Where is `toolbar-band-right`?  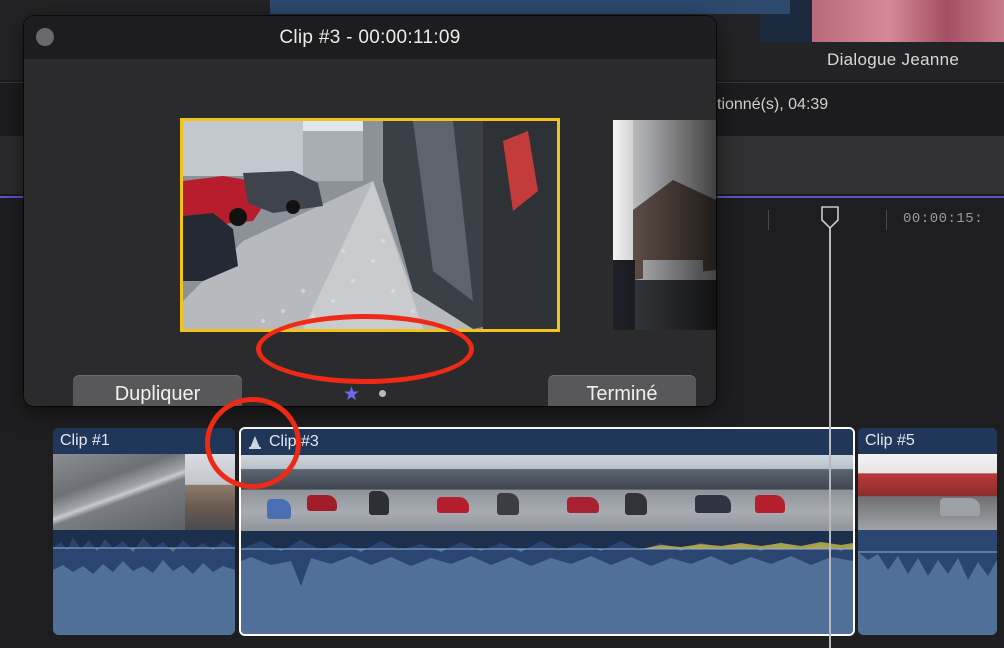 toolbar-band-right is located at coordinates (860, 165).